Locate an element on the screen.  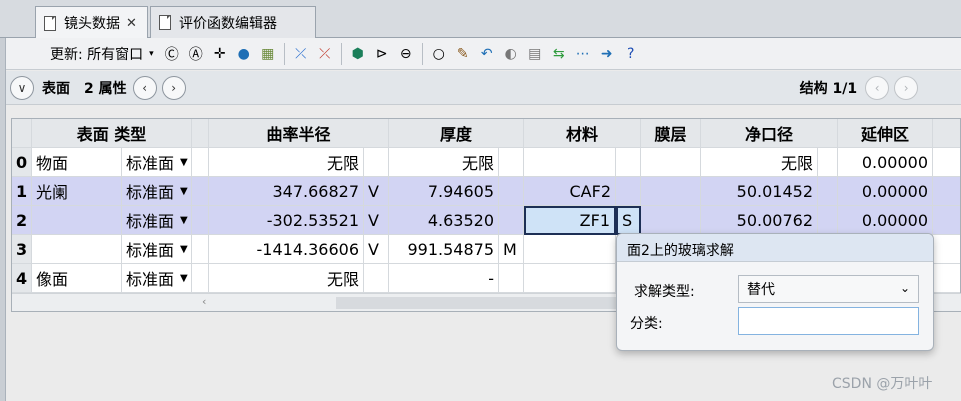
surface-comment: 光阑 is located at coordinates (77, 191).